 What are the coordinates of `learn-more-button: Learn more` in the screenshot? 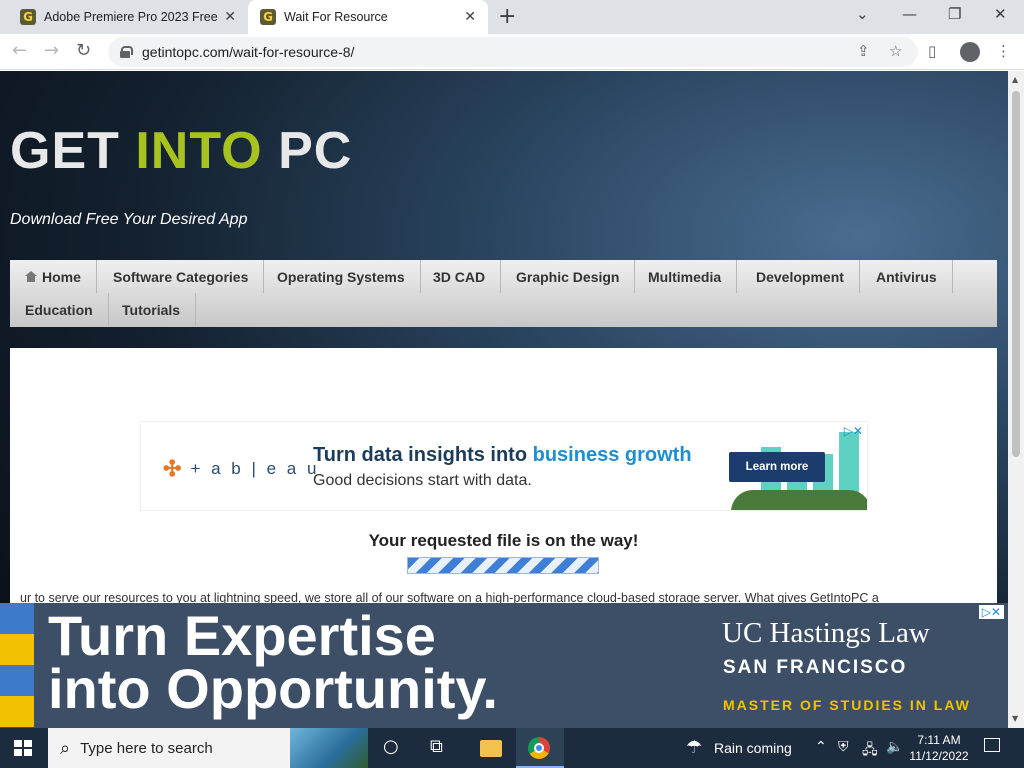 It's located at (777, 467).